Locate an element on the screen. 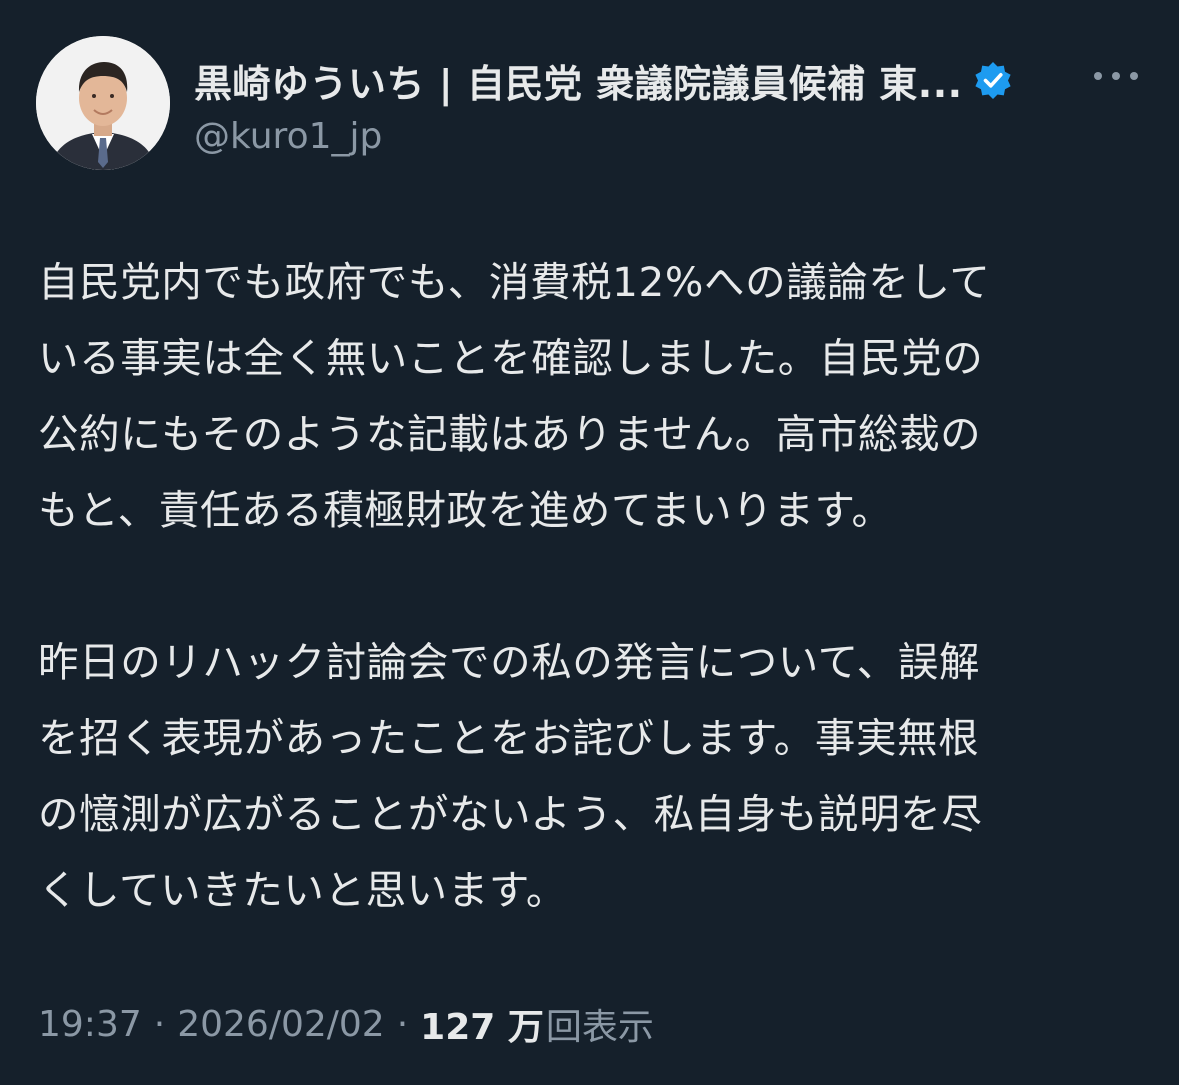 This screenshot has height=1085, width=1179. views-label: 回表示 is located at coordinates (600, 1024).